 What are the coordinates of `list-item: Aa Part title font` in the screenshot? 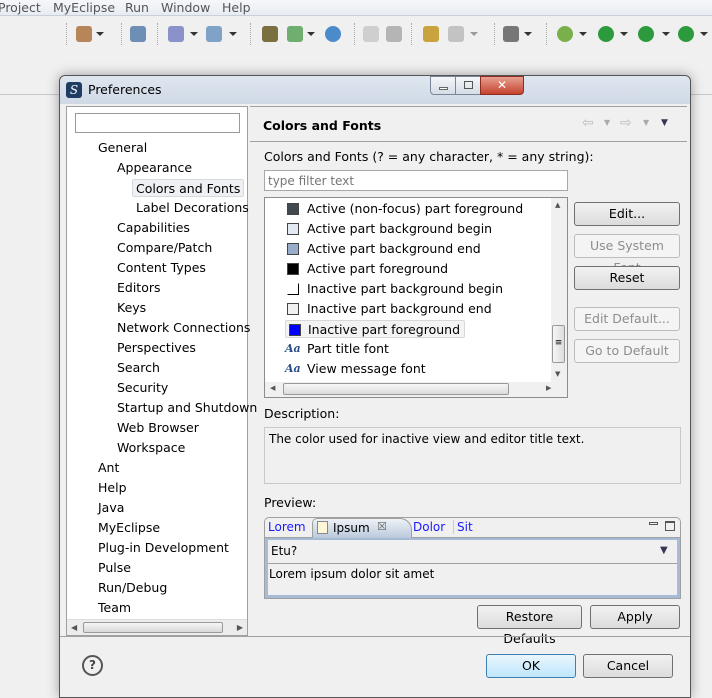 It's located at (337, 349).